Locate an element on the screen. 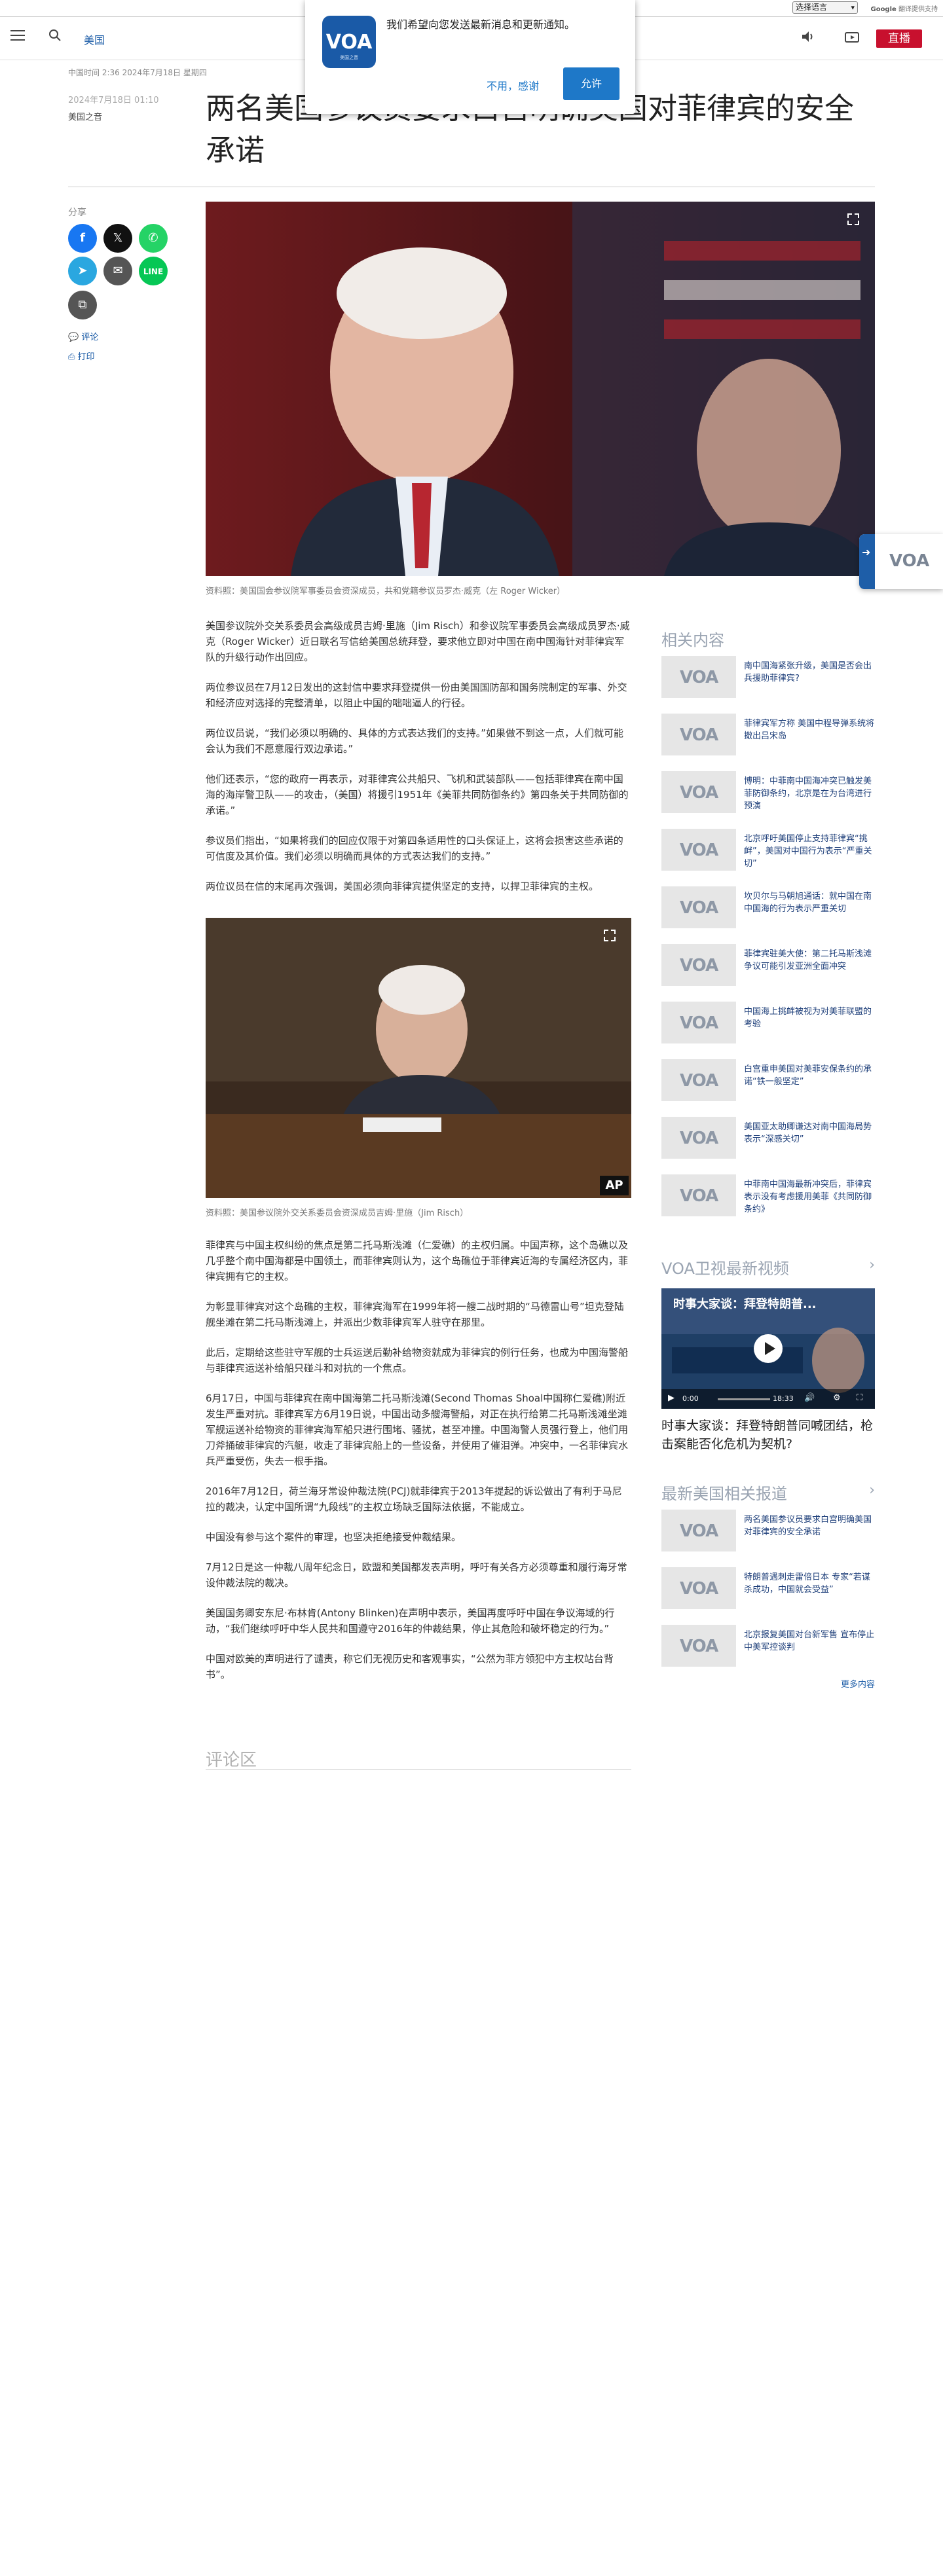 Image resolution: width=943 pixels, height=2576 pixels. email-icon: ✉ is located at coordinates (118, 271).